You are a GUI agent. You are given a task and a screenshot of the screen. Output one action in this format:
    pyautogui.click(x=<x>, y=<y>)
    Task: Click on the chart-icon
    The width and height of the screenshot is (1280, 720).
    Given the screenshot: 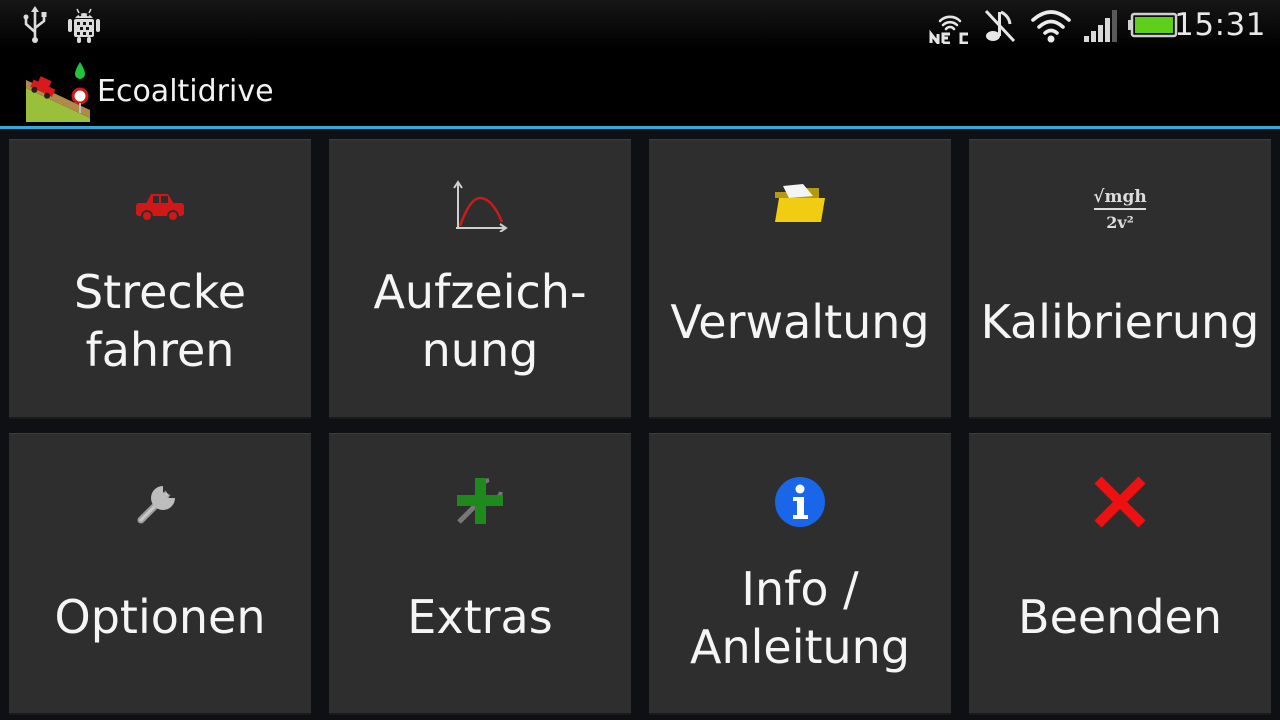 What is the action you would take?
    pyautogui.click(x=480, y=206)
    